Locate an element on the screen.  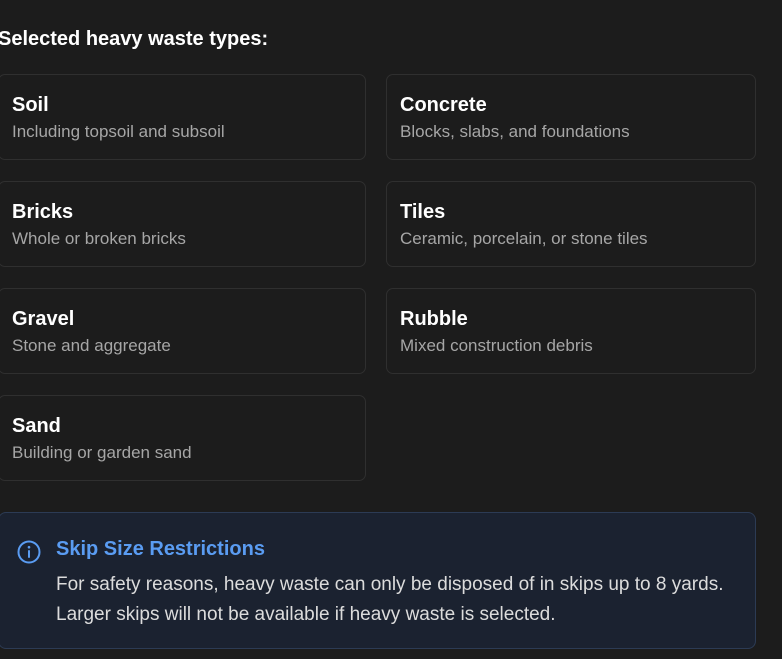
waste-card-gravel: Gravel Stone and aggregate is located at coordinates (183, 331).